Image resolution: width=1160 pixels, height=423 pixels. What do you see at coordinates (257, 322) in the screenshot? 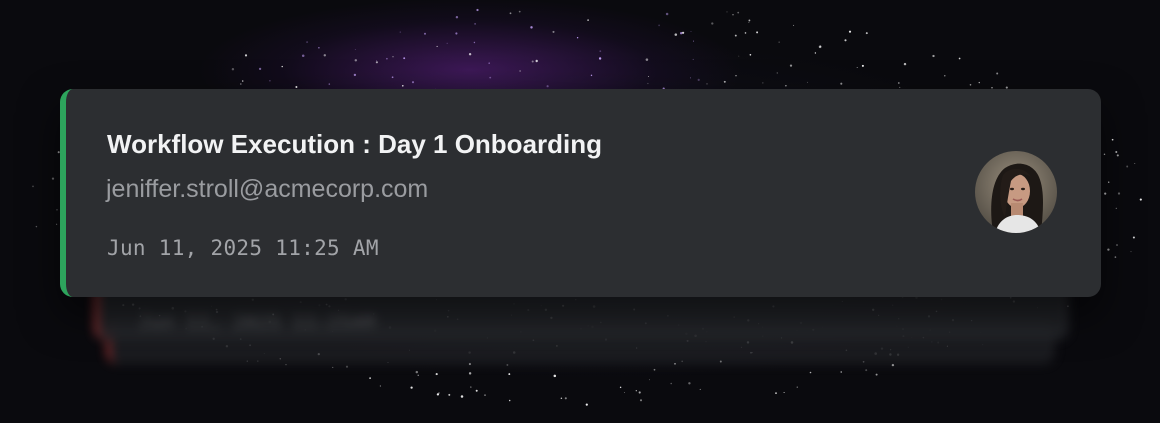
I see `stacked-card-timestamp: Jun 11, 2025 11:25AM` at bounding box center [257, 322].